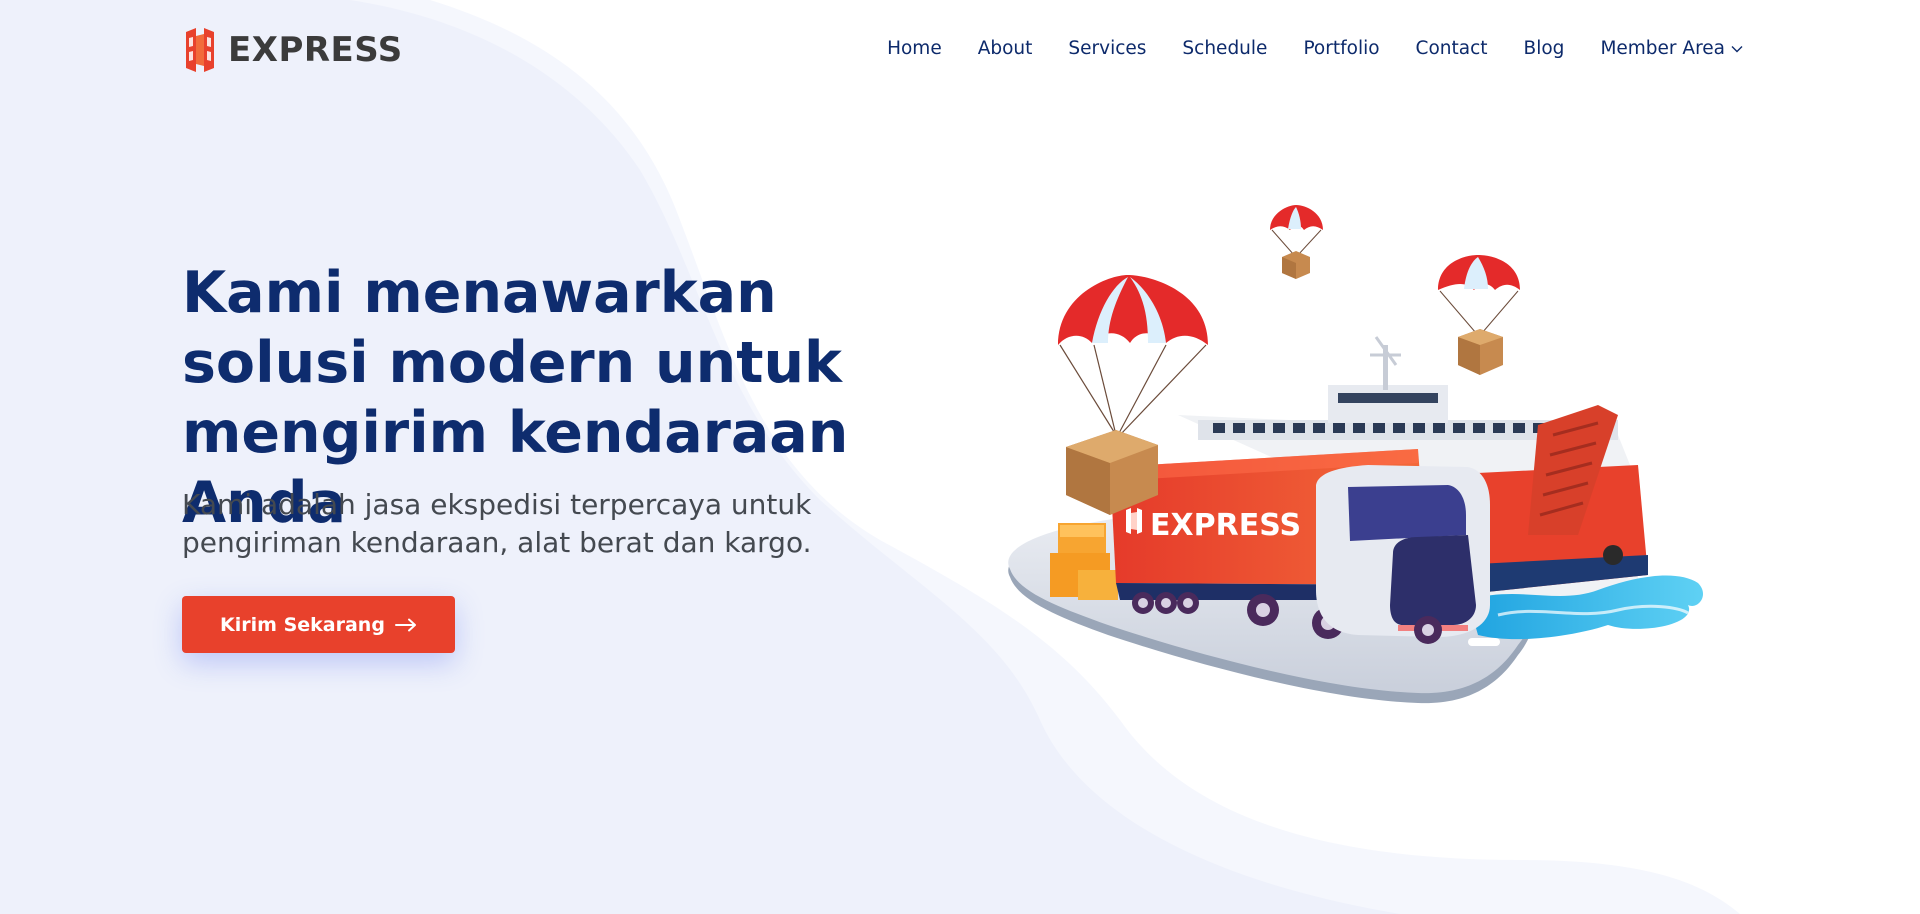 The image size is (1920, 914). I want to click on nav-services: Services, so click(1107, 49).